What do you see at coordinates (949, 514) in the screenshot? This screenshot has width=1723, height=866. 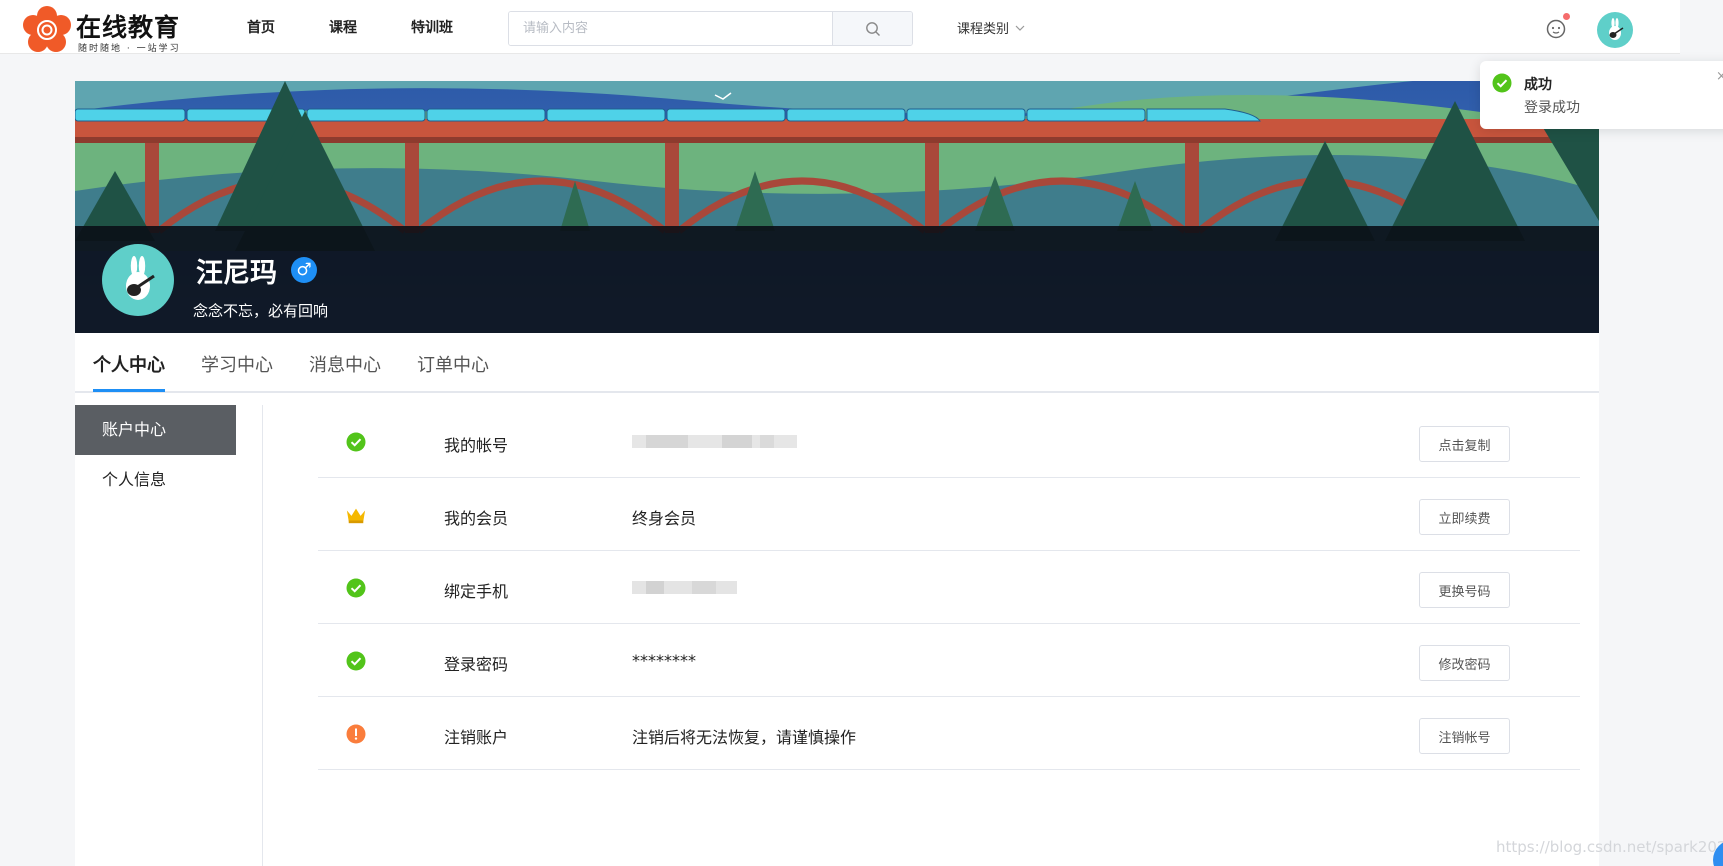 I see `membership-row: 我的会员 终身会员 立即续费` at bounding box center [949, 514].